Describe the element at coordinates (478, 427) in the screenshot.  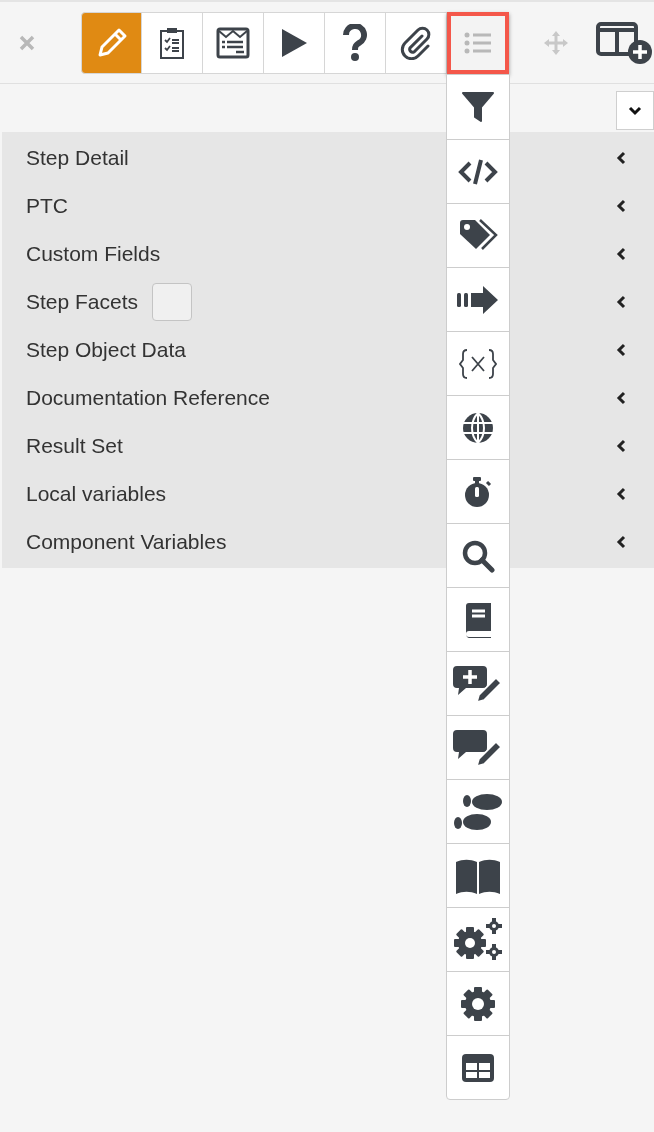
I see `globe-icon` at that location.